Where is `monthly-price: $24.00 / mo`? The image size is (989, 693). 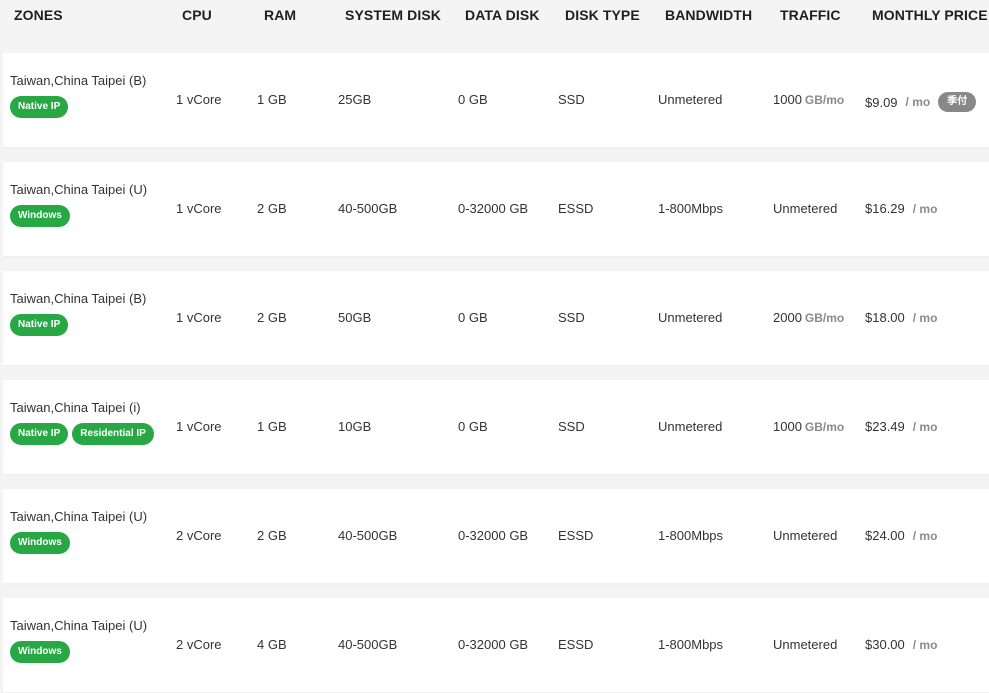 monthly-price: $24.00 / mo is located at coordinates (901, 535).